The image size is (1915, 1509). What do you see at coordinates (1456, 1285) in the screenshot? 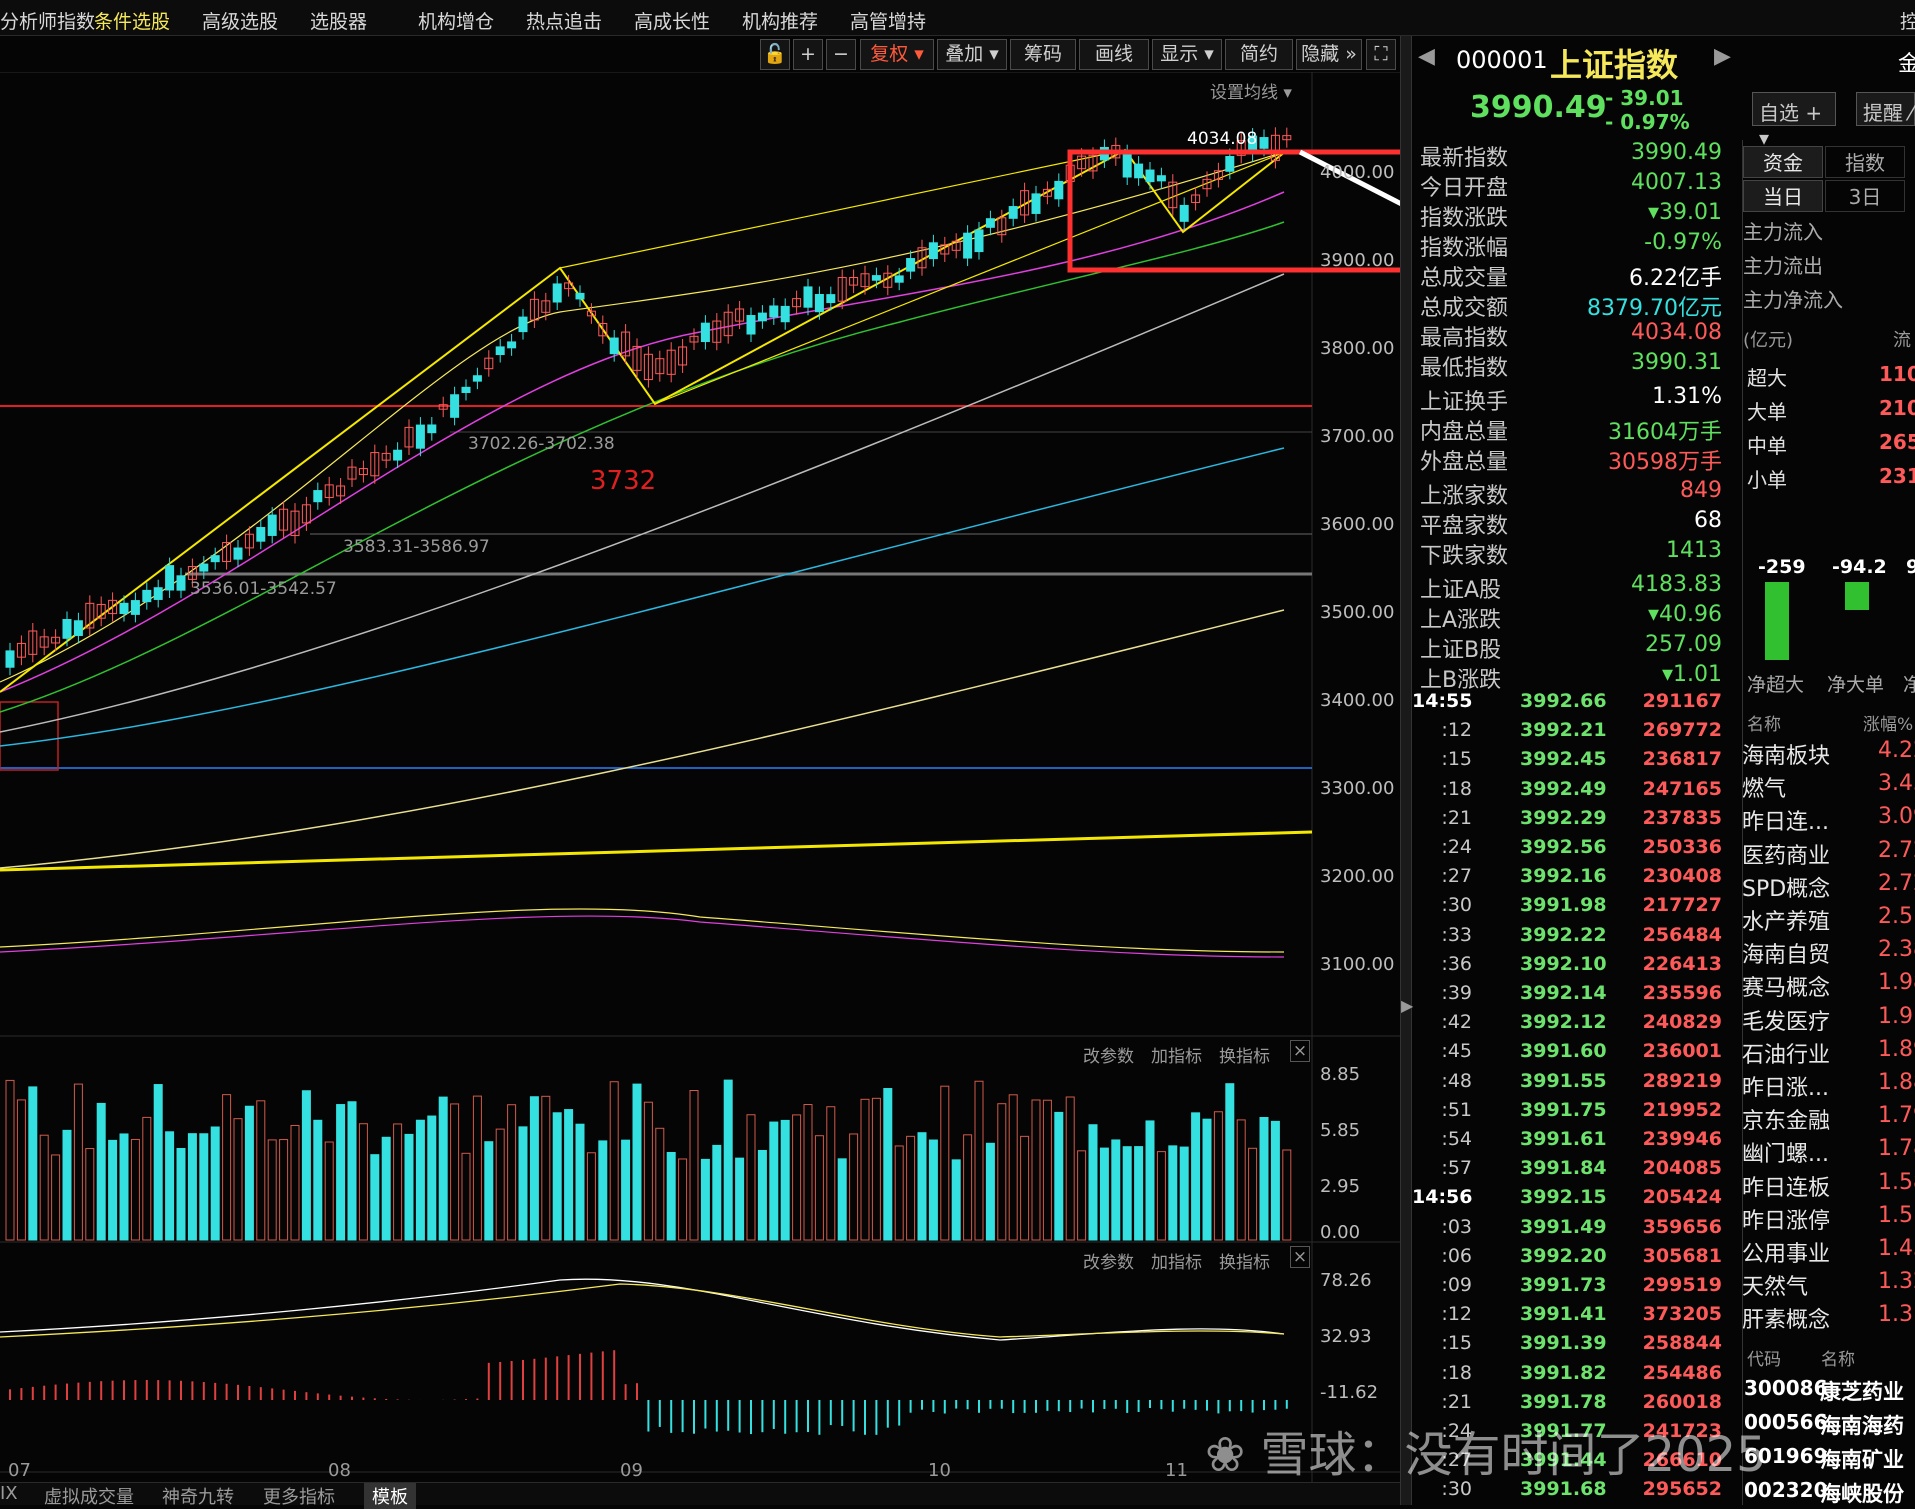
I see `tick-time: :09` at bounding box center [1456, 1285].